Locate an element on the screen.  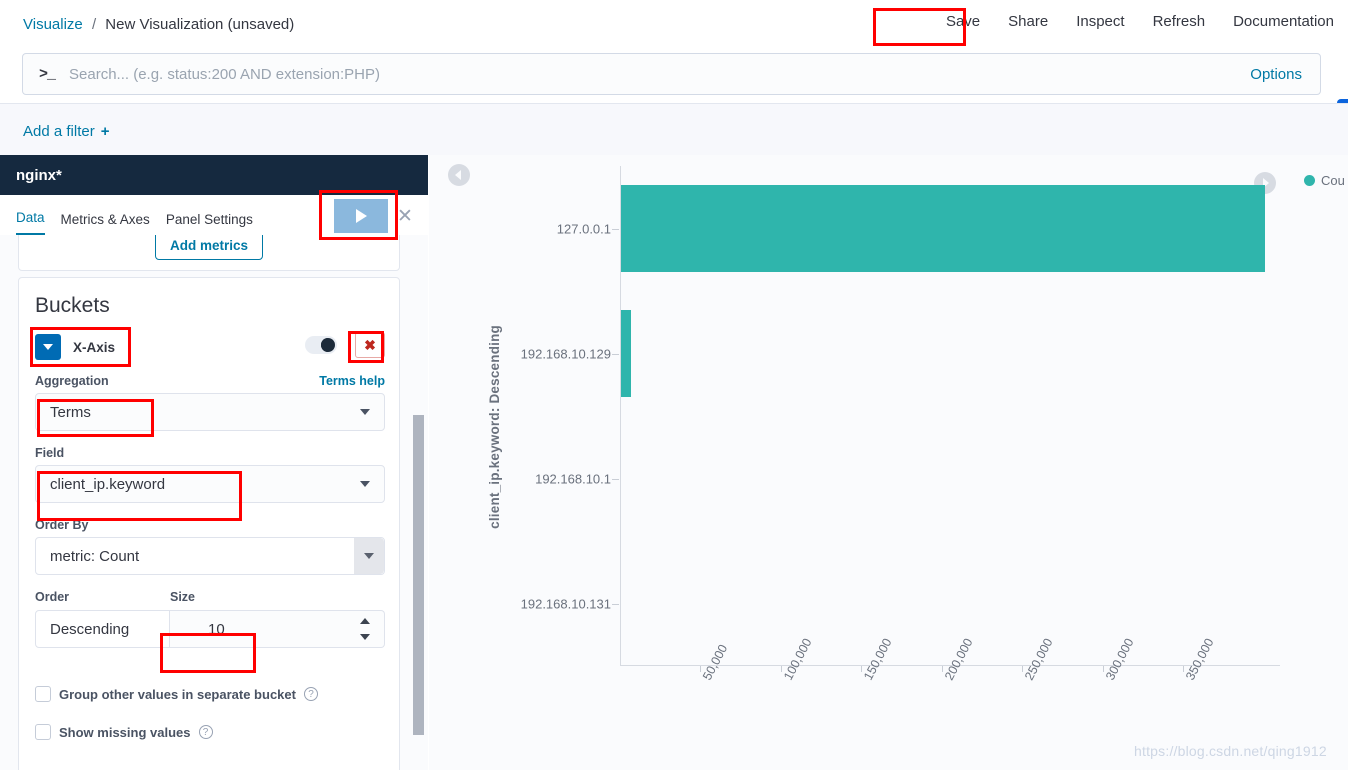
show-missing-checkbox-row: Show missing values ? is located at coordinates (124, 732).